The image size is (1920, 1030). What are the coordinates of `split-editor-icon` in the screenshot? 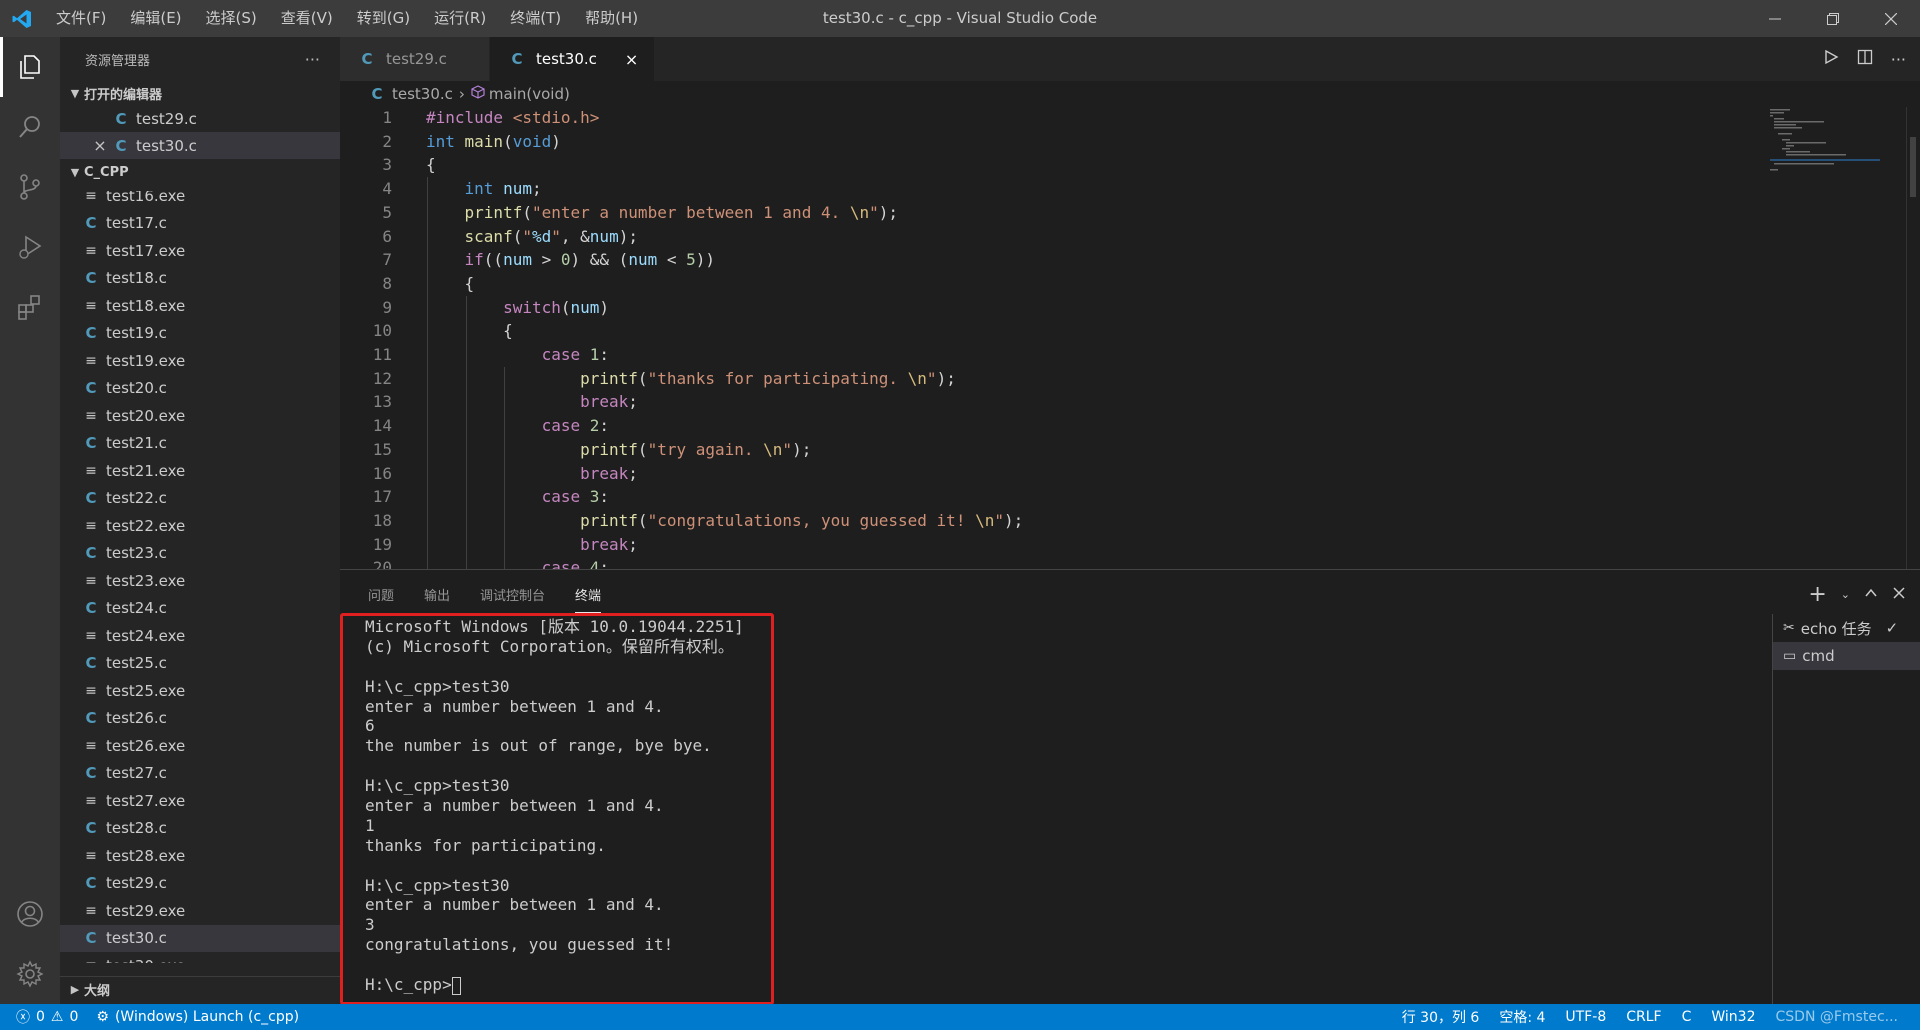 It's located at (1865, 59).